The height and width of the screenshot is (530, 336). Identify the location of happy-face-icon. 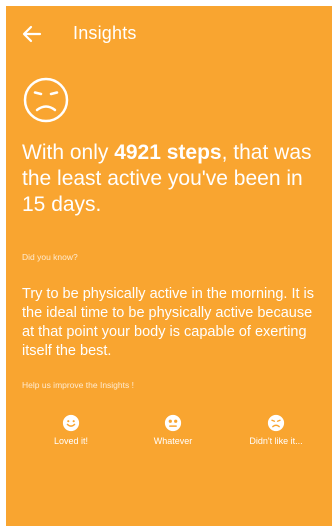
(71, 423).